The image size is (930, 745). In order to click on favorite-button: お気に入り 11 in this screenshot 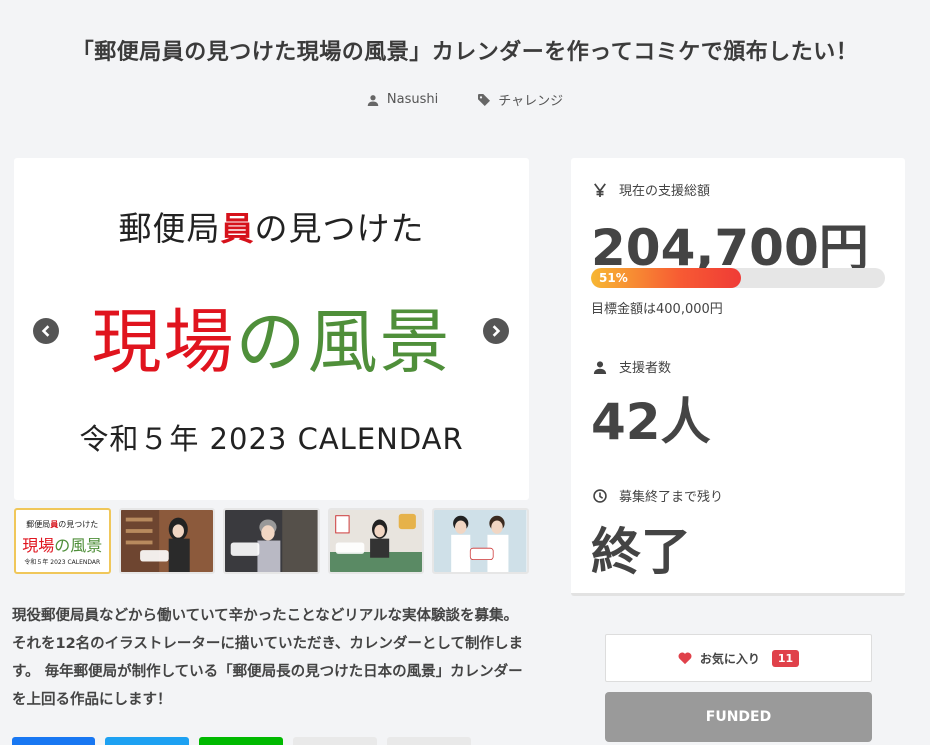, I will do `click(738, 658)`.